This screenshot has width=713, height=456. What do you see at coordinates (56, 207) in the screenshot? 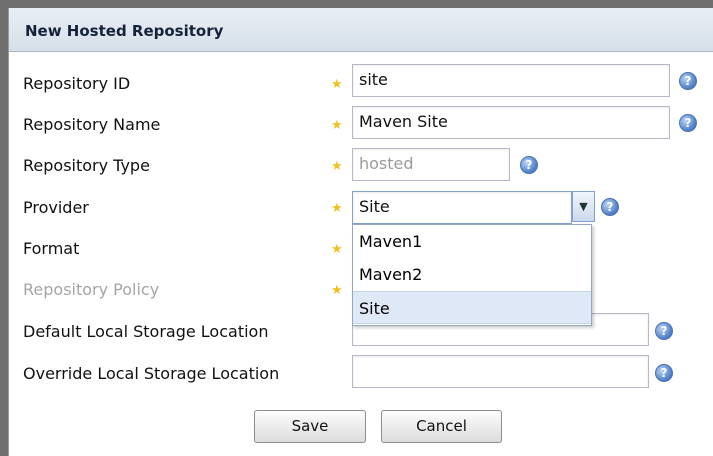
I see `provider-label: Provider` at bounding box center [56, 207].